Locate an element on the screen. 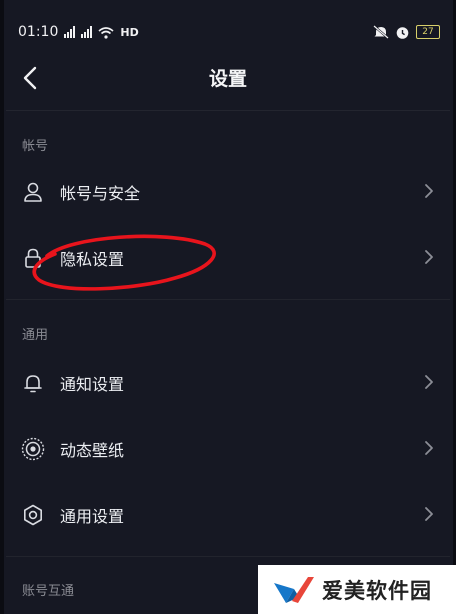 This screenshot has width=456, height=614. wifi-icon is located at coordinates (106, 32).